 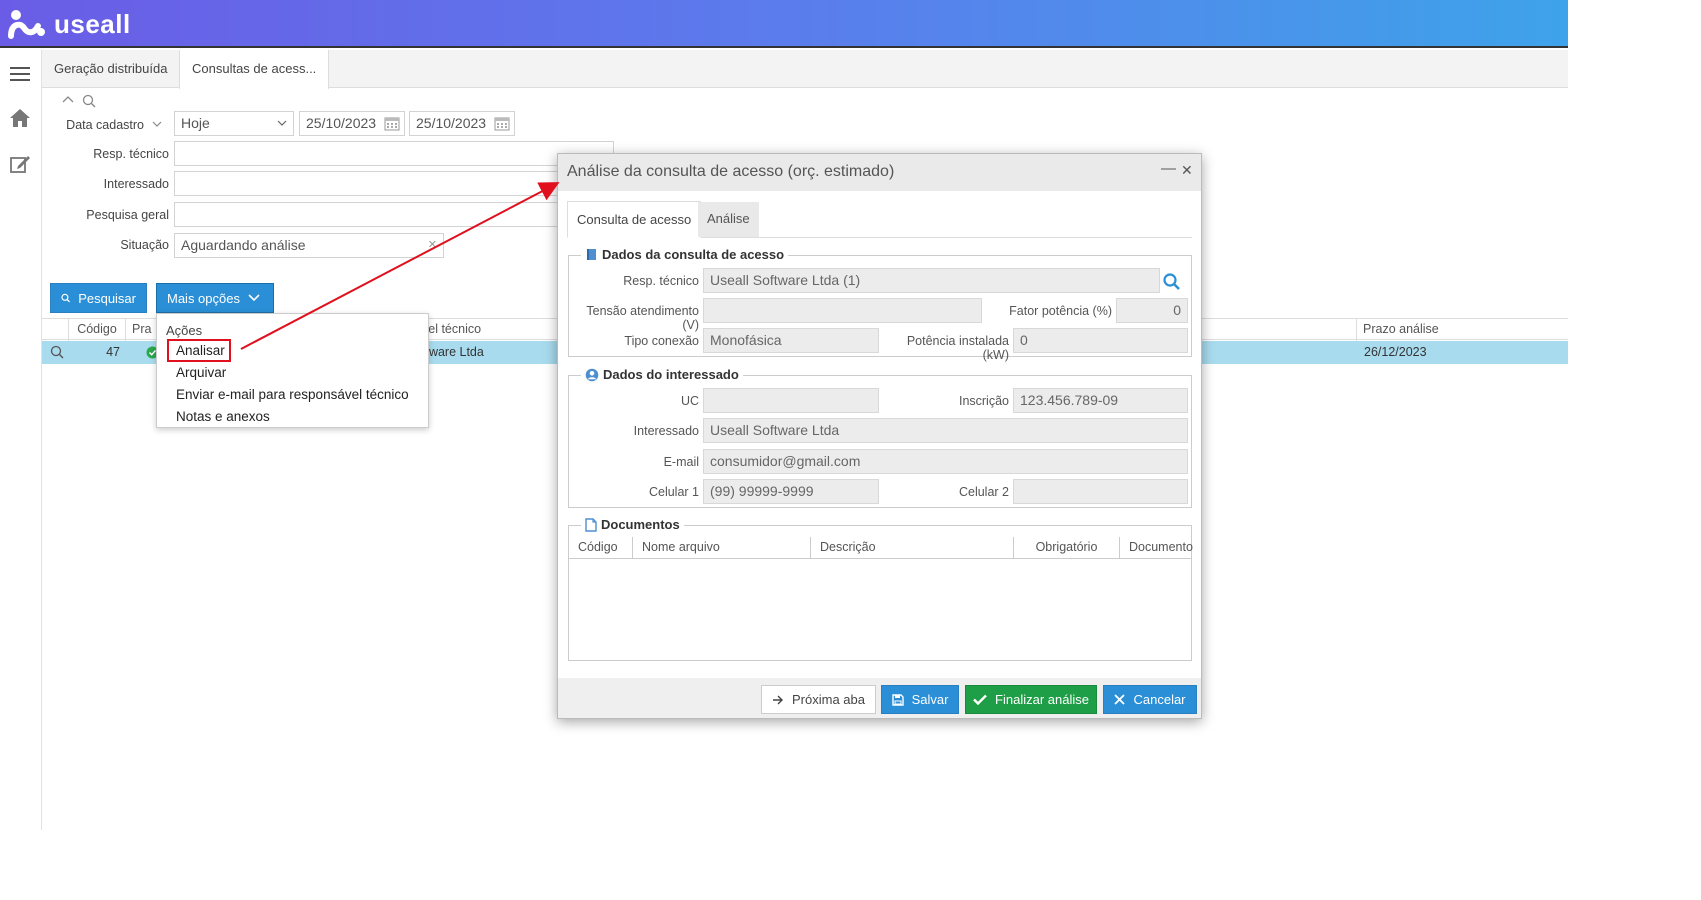 I want to click on highlight-box, so click(x=199, y=350).